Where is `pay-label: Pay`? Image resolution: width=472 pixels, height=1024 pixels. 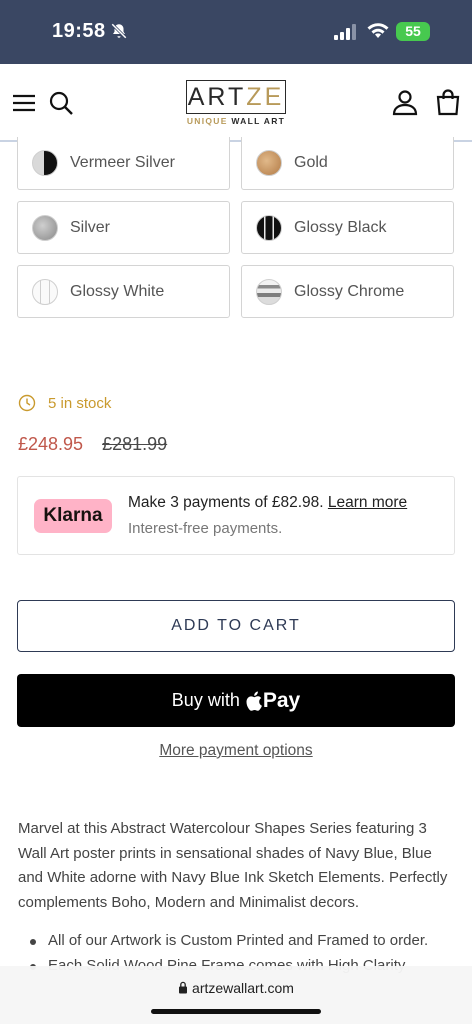
pay-label: Pay is located at coordinates (281, 700).